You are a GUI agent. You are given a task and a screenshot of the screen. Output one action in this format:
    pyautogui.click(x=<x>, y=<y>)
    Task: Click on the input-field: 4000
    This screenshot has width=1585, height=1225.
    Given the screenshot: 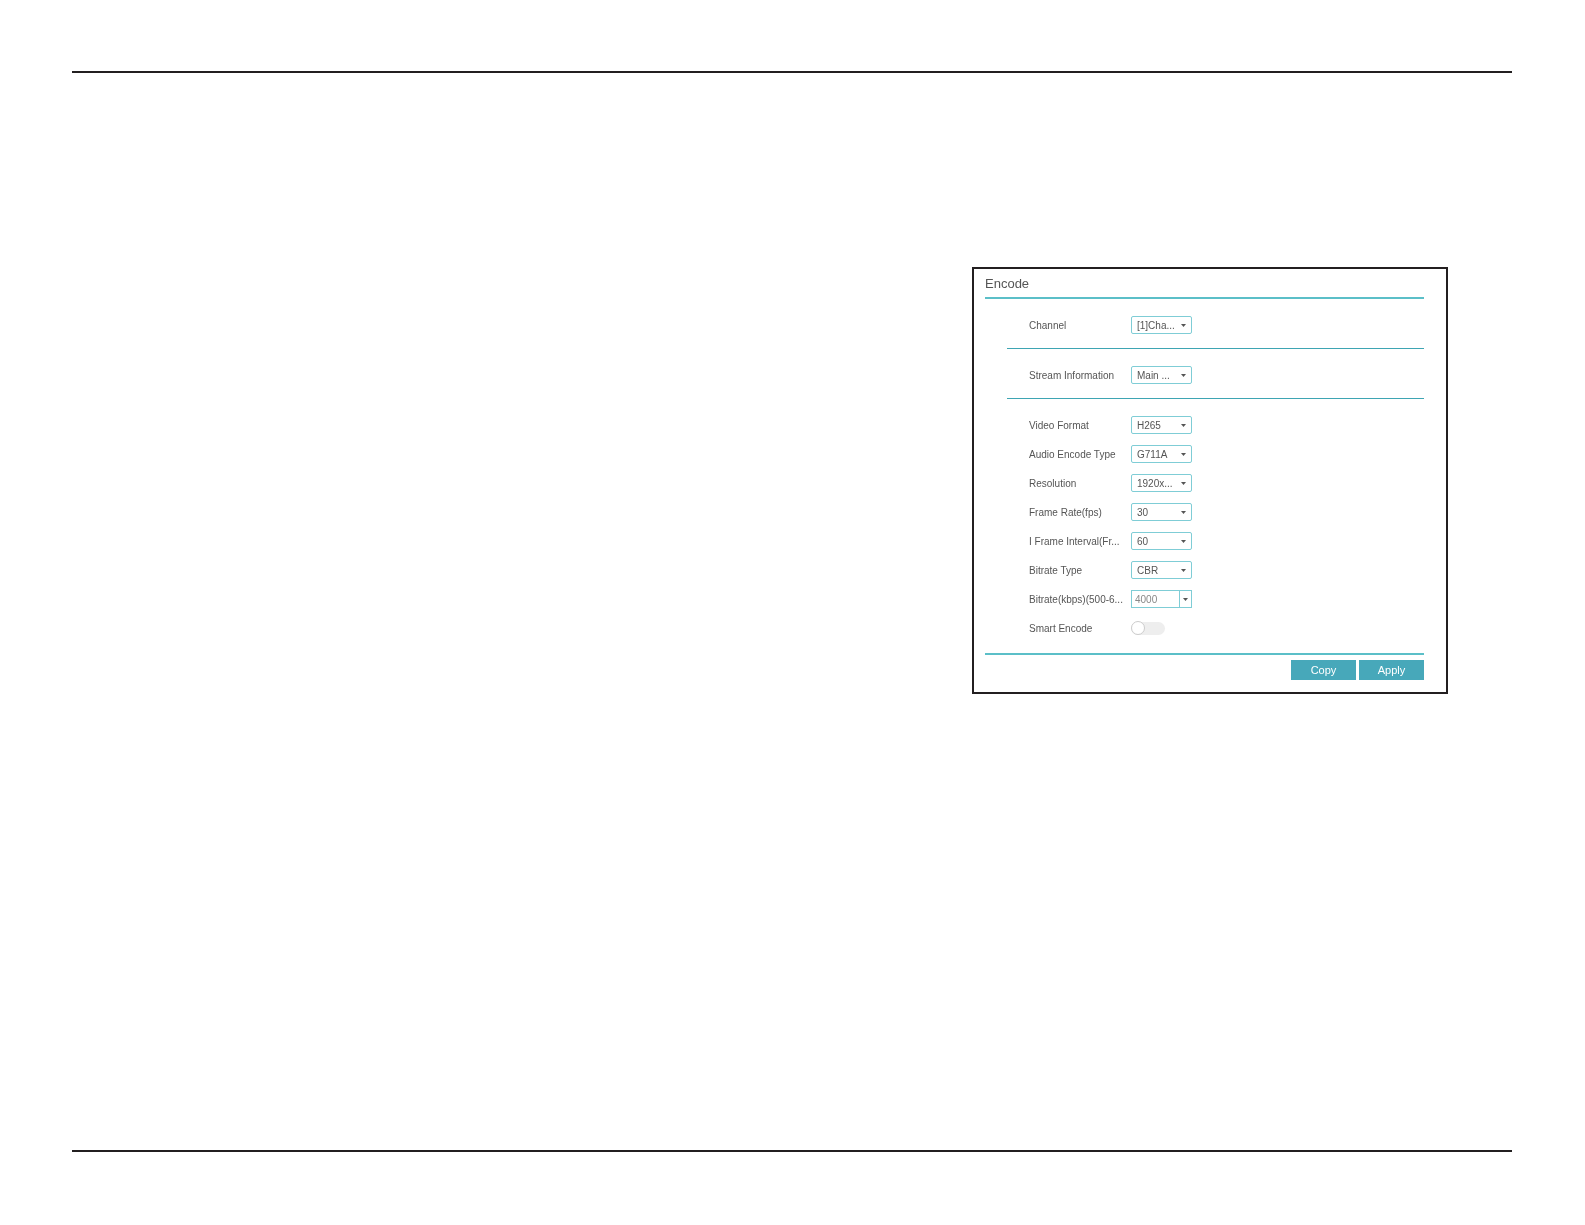 What is the action you would take?
    pyautogui.click(x=1161, y=599)
    